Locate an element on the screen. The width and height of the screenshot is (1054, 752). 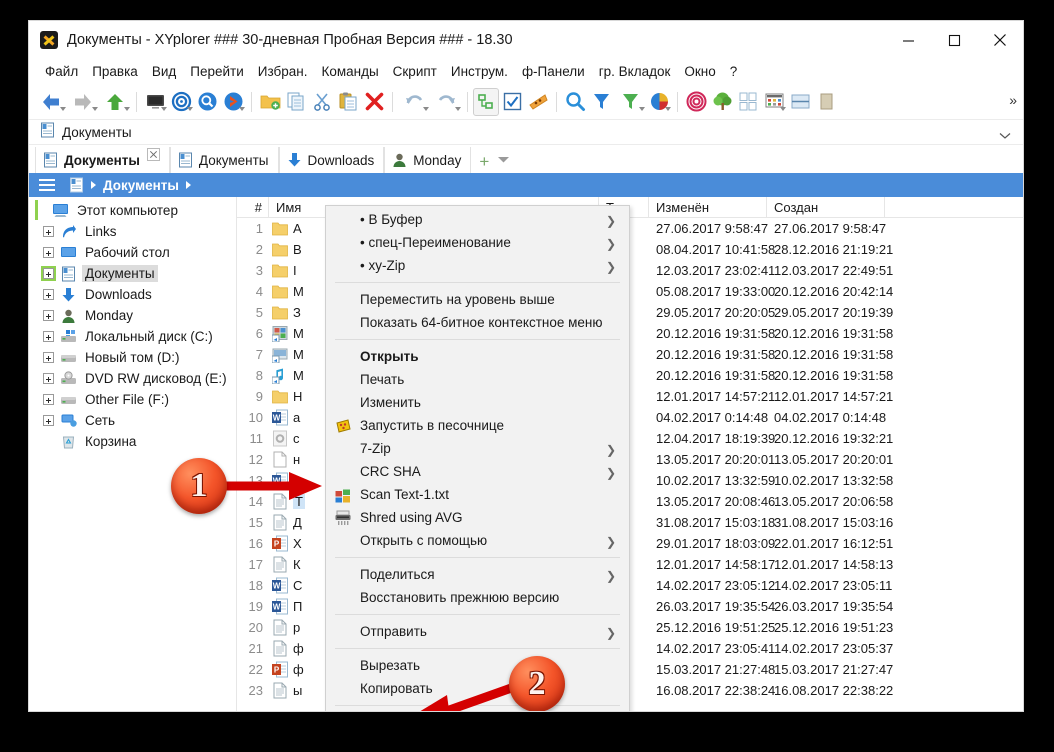
find-icon is located at coordinates (575, 102).